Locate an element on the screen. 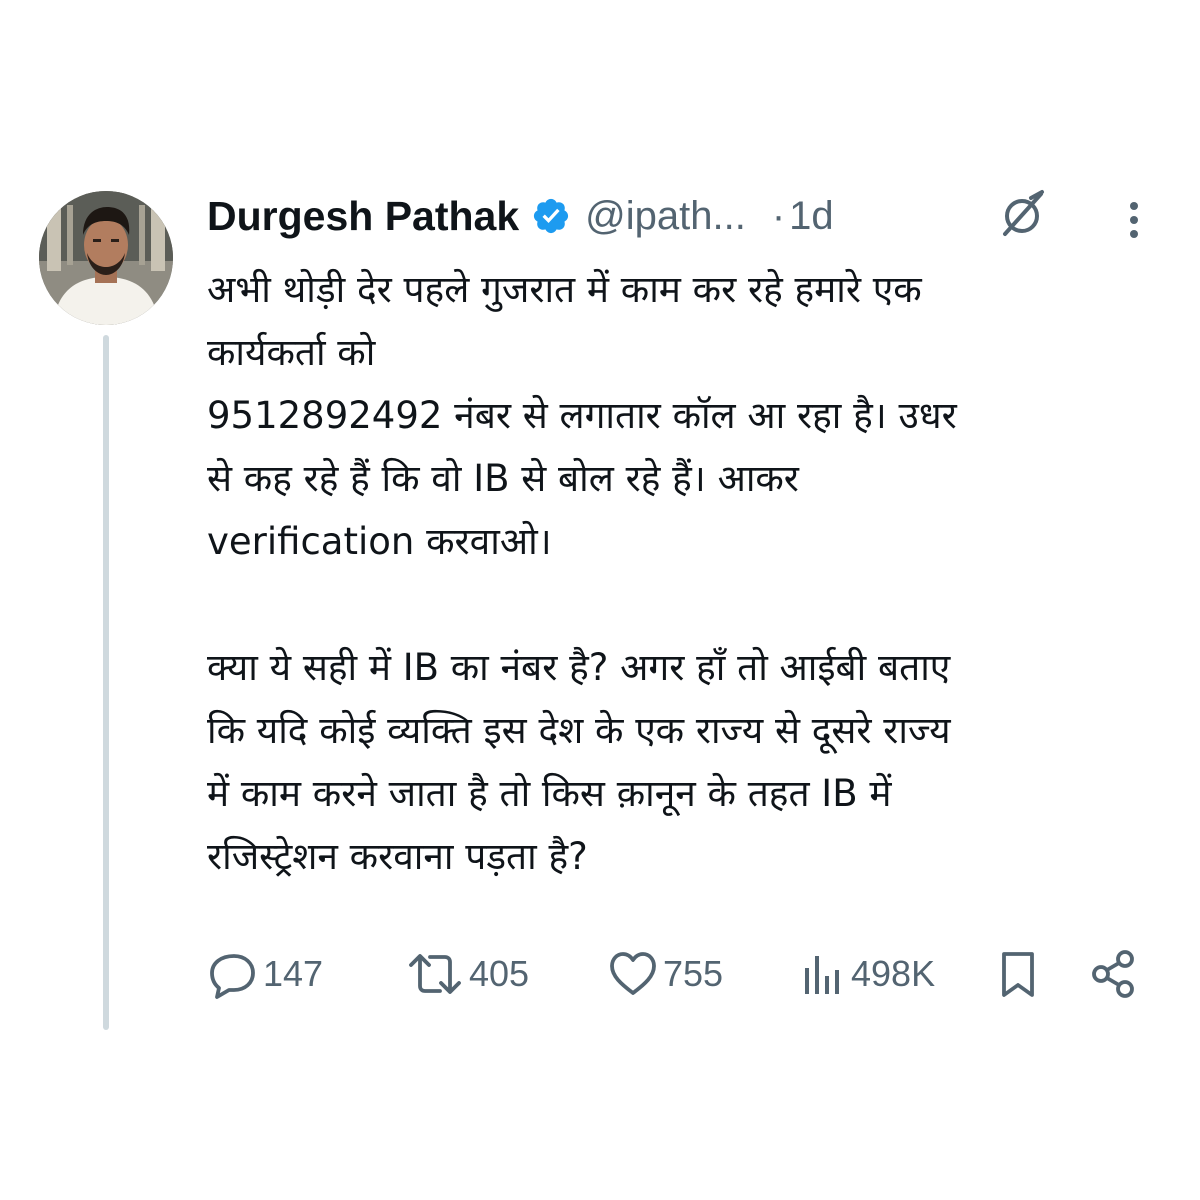  views-icon is located at coordinates (822, 975).